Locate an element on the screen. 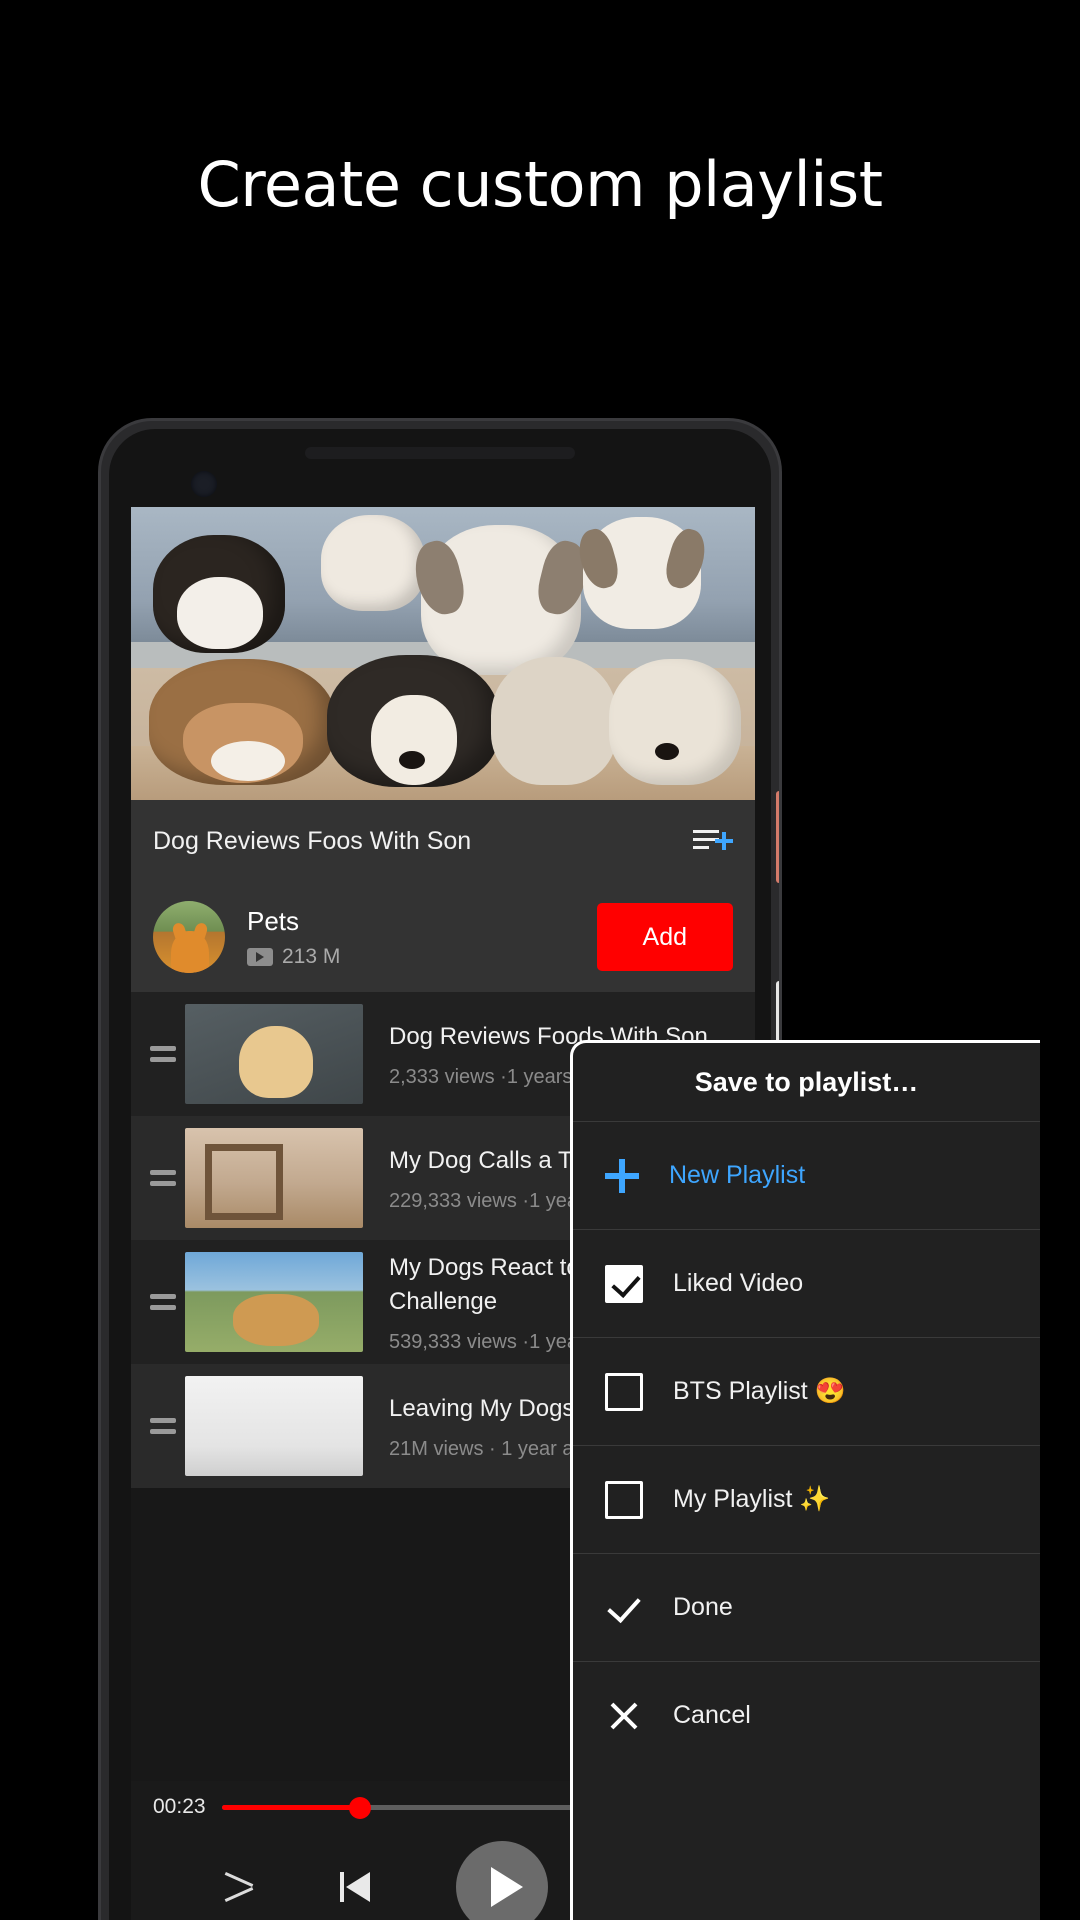 This screenshot has width=1080, height=1920. playlist-row-bts-playlist: BTS Playlist 😍 is located at coordinates (806, 1391).